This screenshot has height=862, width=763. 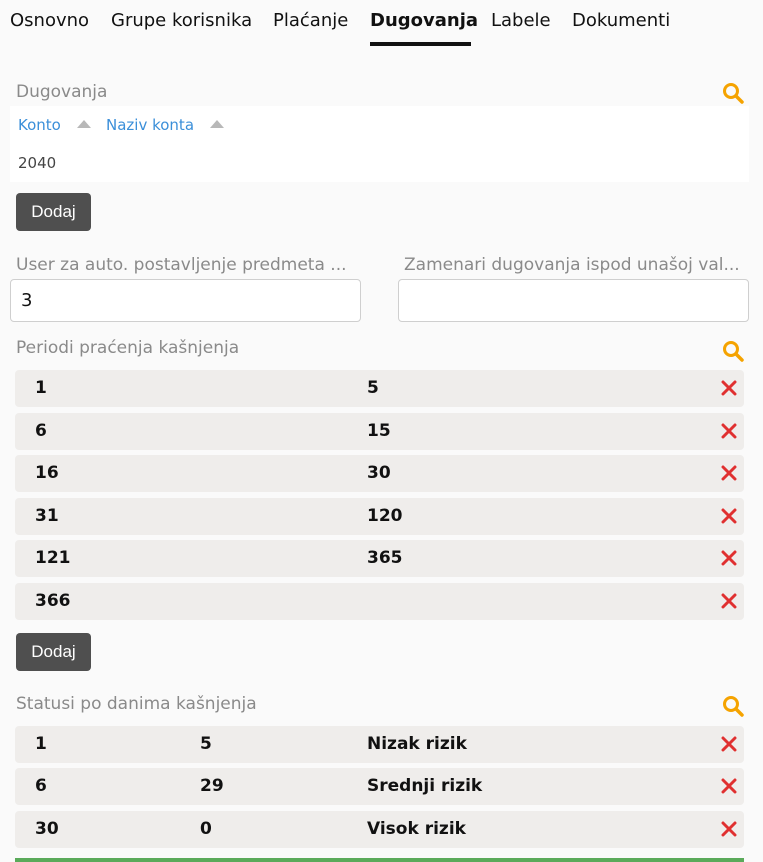 What do you see at coordinates (41, 786) in the screenshot?
I see `status-from: 6` at bounding box center [41, 786].